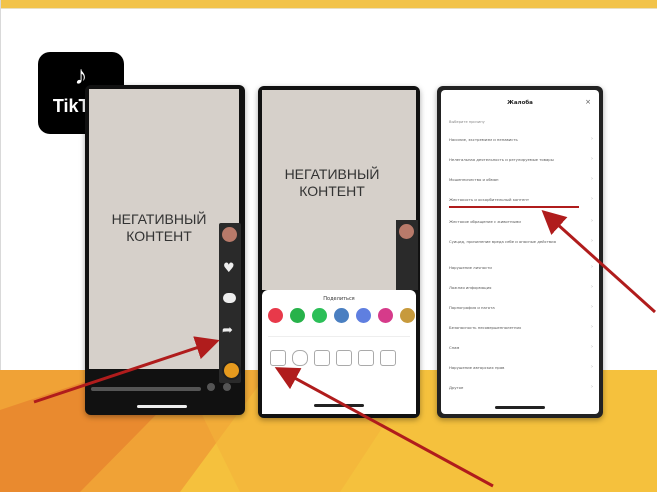 This screenshot has height=492, width=657. What do you see at coordinates (384, 427) in the screenshot?
I see `arrow-to-report-button` at bounding box center [384, 427].